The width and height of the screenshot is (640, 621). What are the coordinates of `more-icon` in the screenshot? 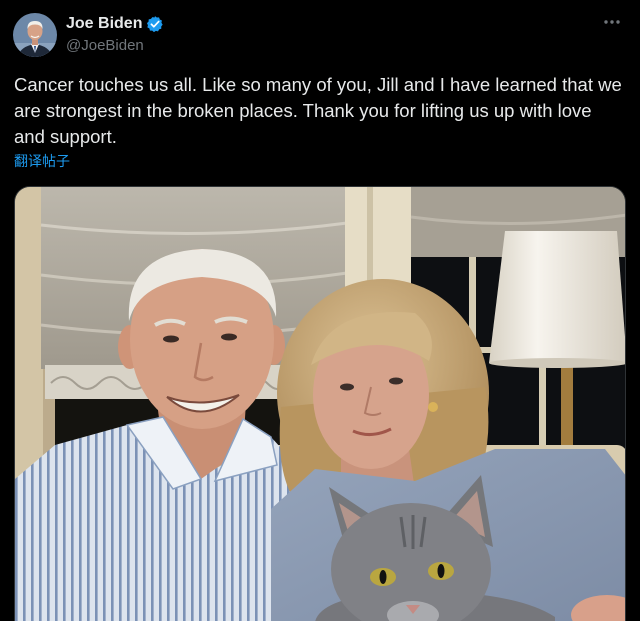 It's located at (612, 22).